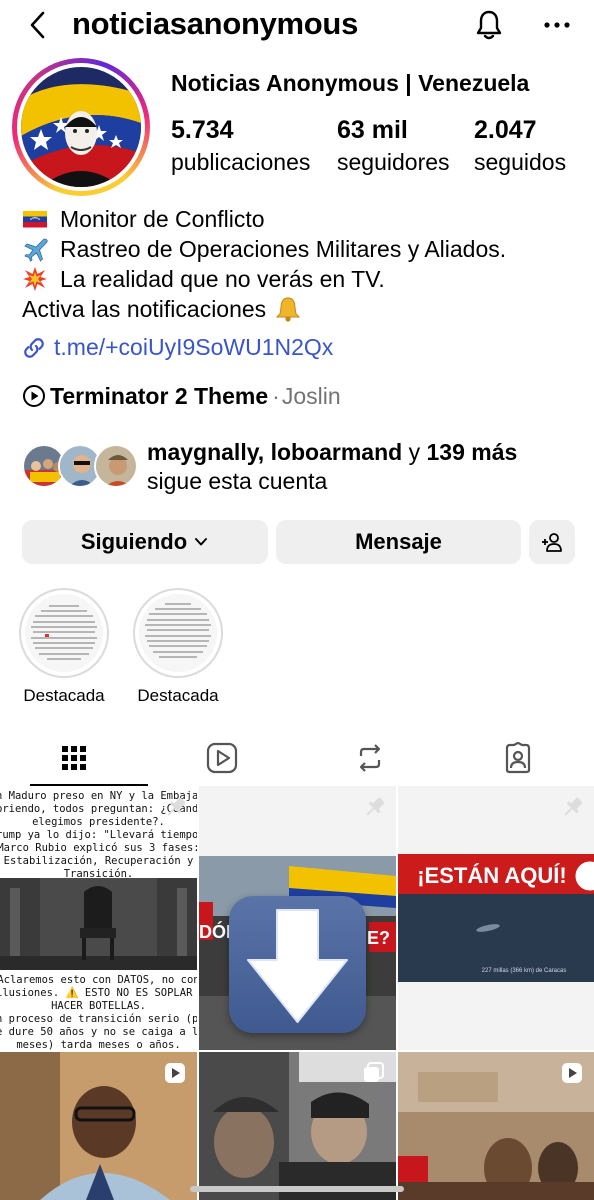  Describe the element at coordinates (311, 395) in the screenshot. I see `music-artist: Joslin` at that location.